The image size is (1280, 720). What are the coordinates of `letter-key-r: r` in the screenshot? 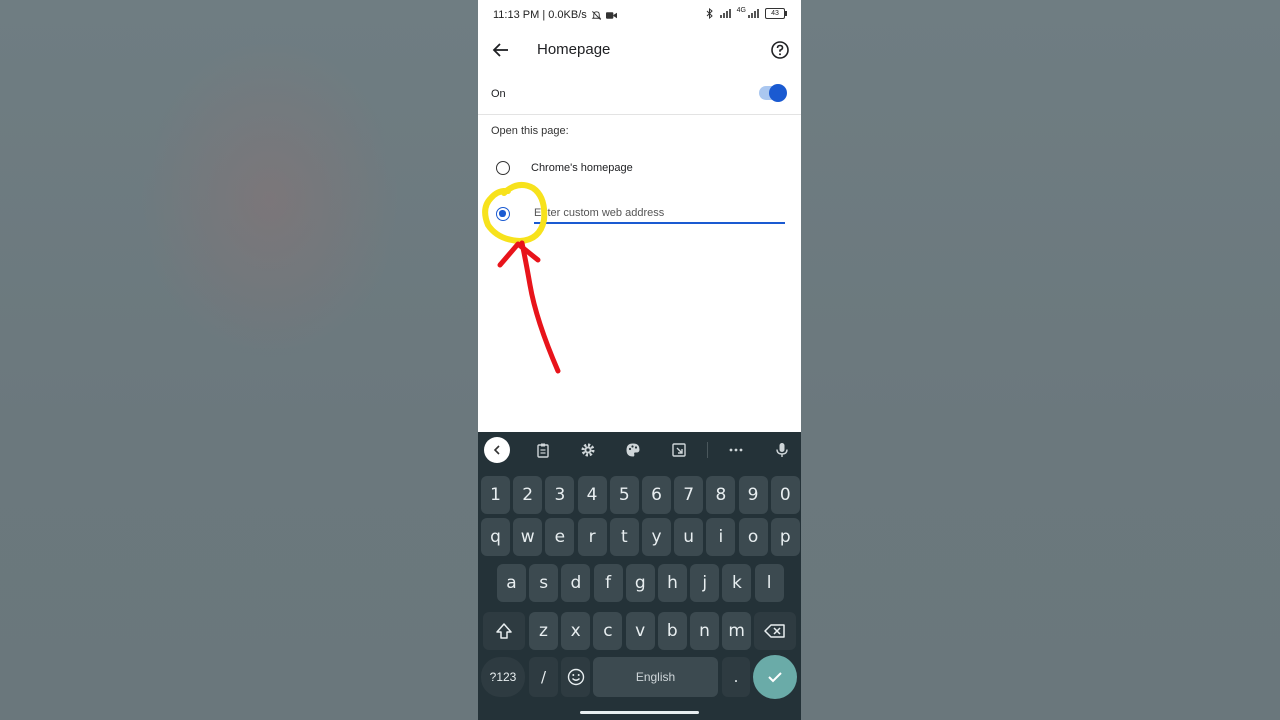 It's located at (592, 537).